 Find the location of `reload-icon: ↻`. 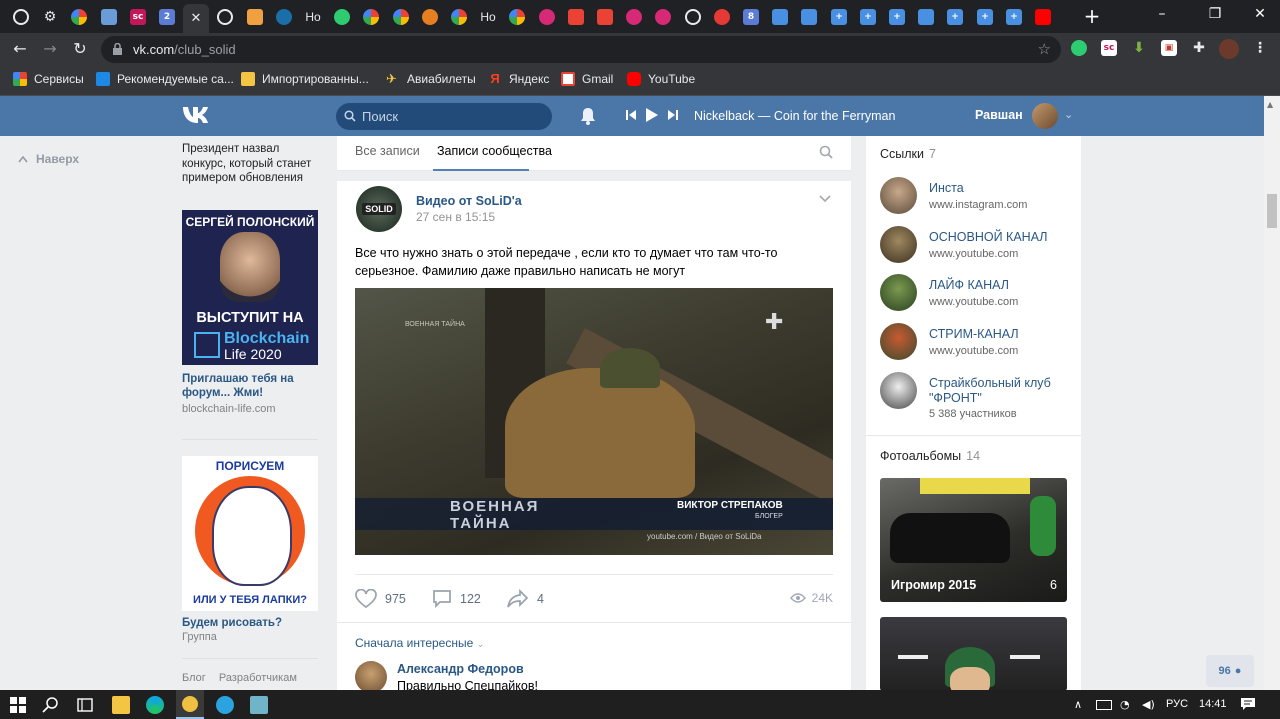

reload-icon: ↻ is located at coordinates (80, 48).